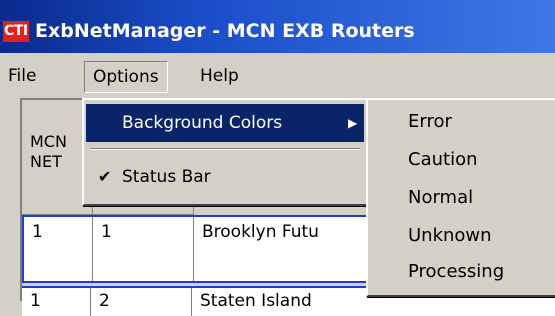  I want to click on menu-separator, so click(225, 149).